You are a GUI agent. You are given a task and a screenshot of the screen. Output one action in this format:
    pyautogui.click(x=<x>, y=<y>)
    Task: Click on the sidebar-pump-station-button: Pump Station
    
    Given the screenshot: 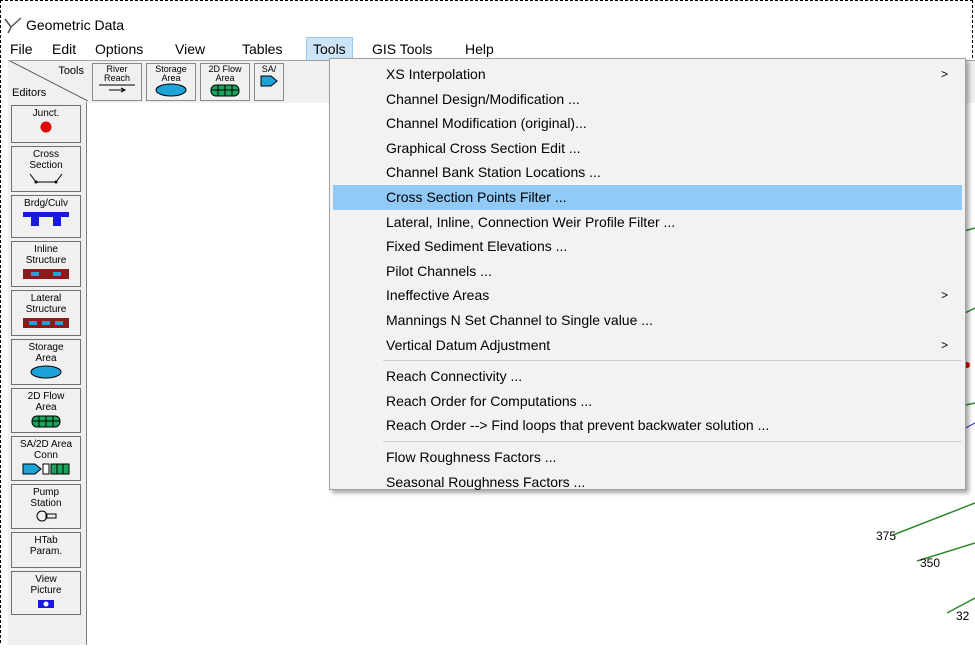 What is the action you would take?
    pyautogui.click(x=46, y=506)
    